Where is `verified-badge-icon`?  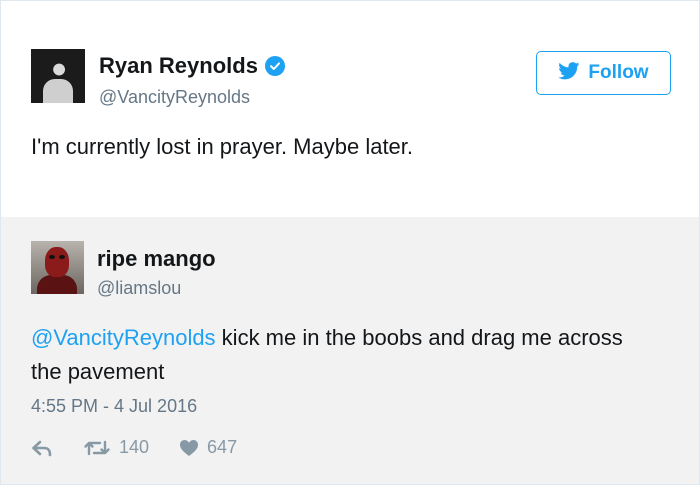
verified-badge-icon is located at coordinates (274, 66).